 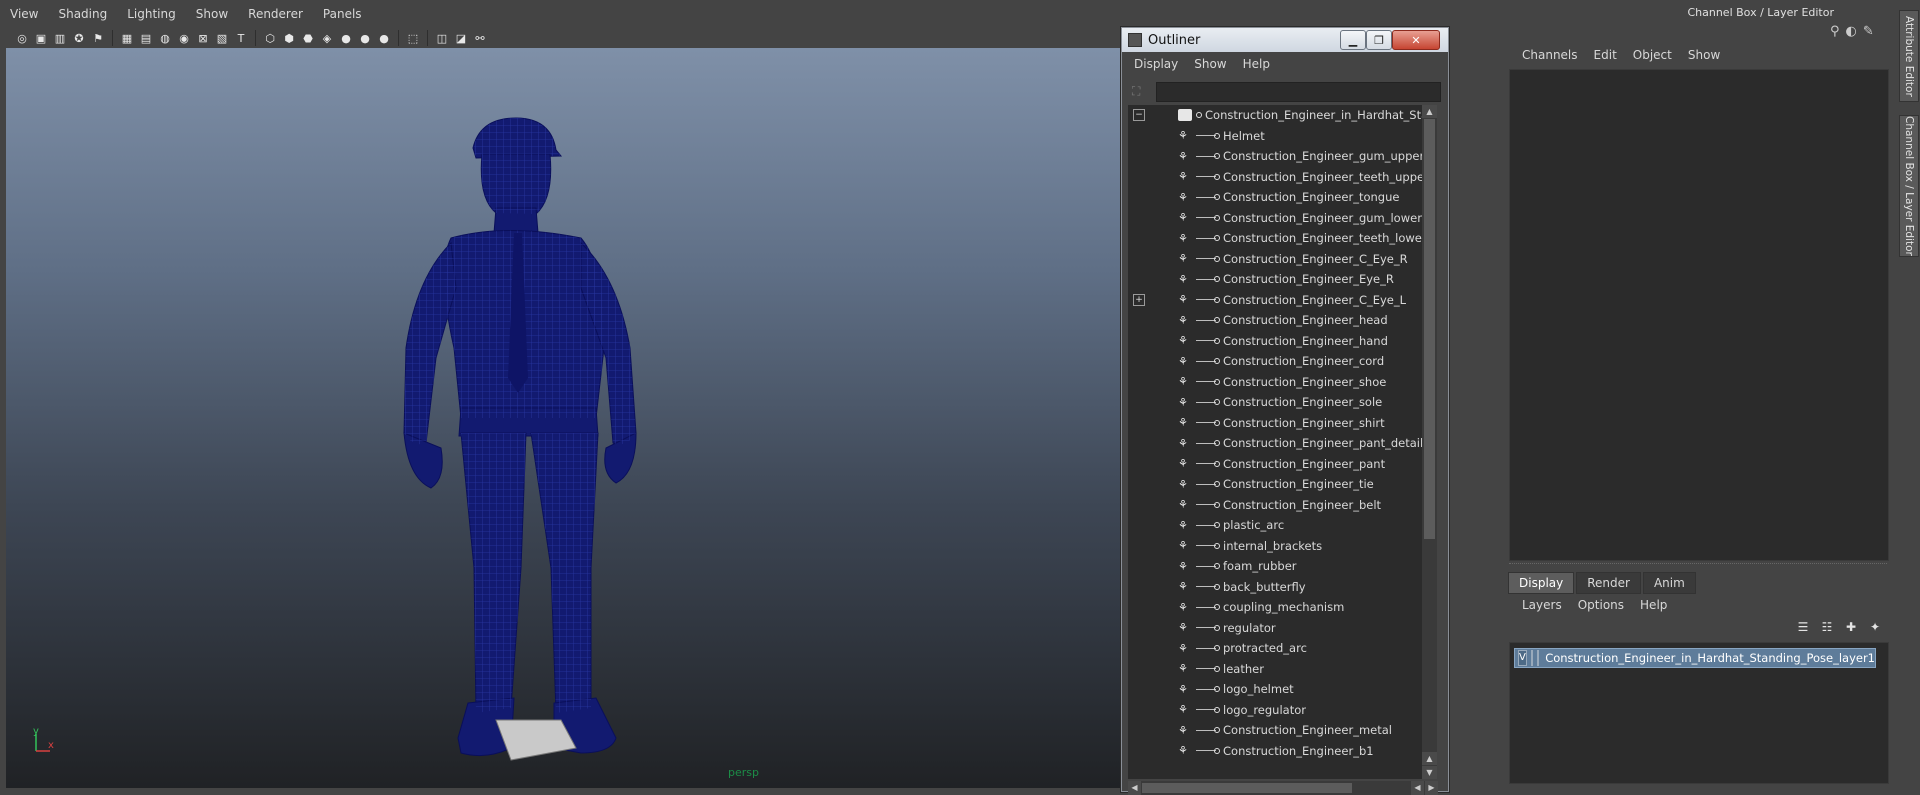 What do you see at coordinates (342, 14) in the screenshot?
I see `menu-panels: Panels` at bounding box center [342, 14].